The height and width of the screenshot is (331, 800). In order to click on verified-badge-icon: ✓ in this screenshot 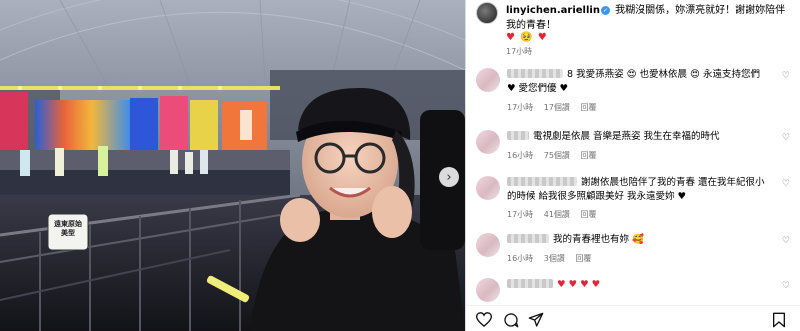, I will do `click(605, 10)`.